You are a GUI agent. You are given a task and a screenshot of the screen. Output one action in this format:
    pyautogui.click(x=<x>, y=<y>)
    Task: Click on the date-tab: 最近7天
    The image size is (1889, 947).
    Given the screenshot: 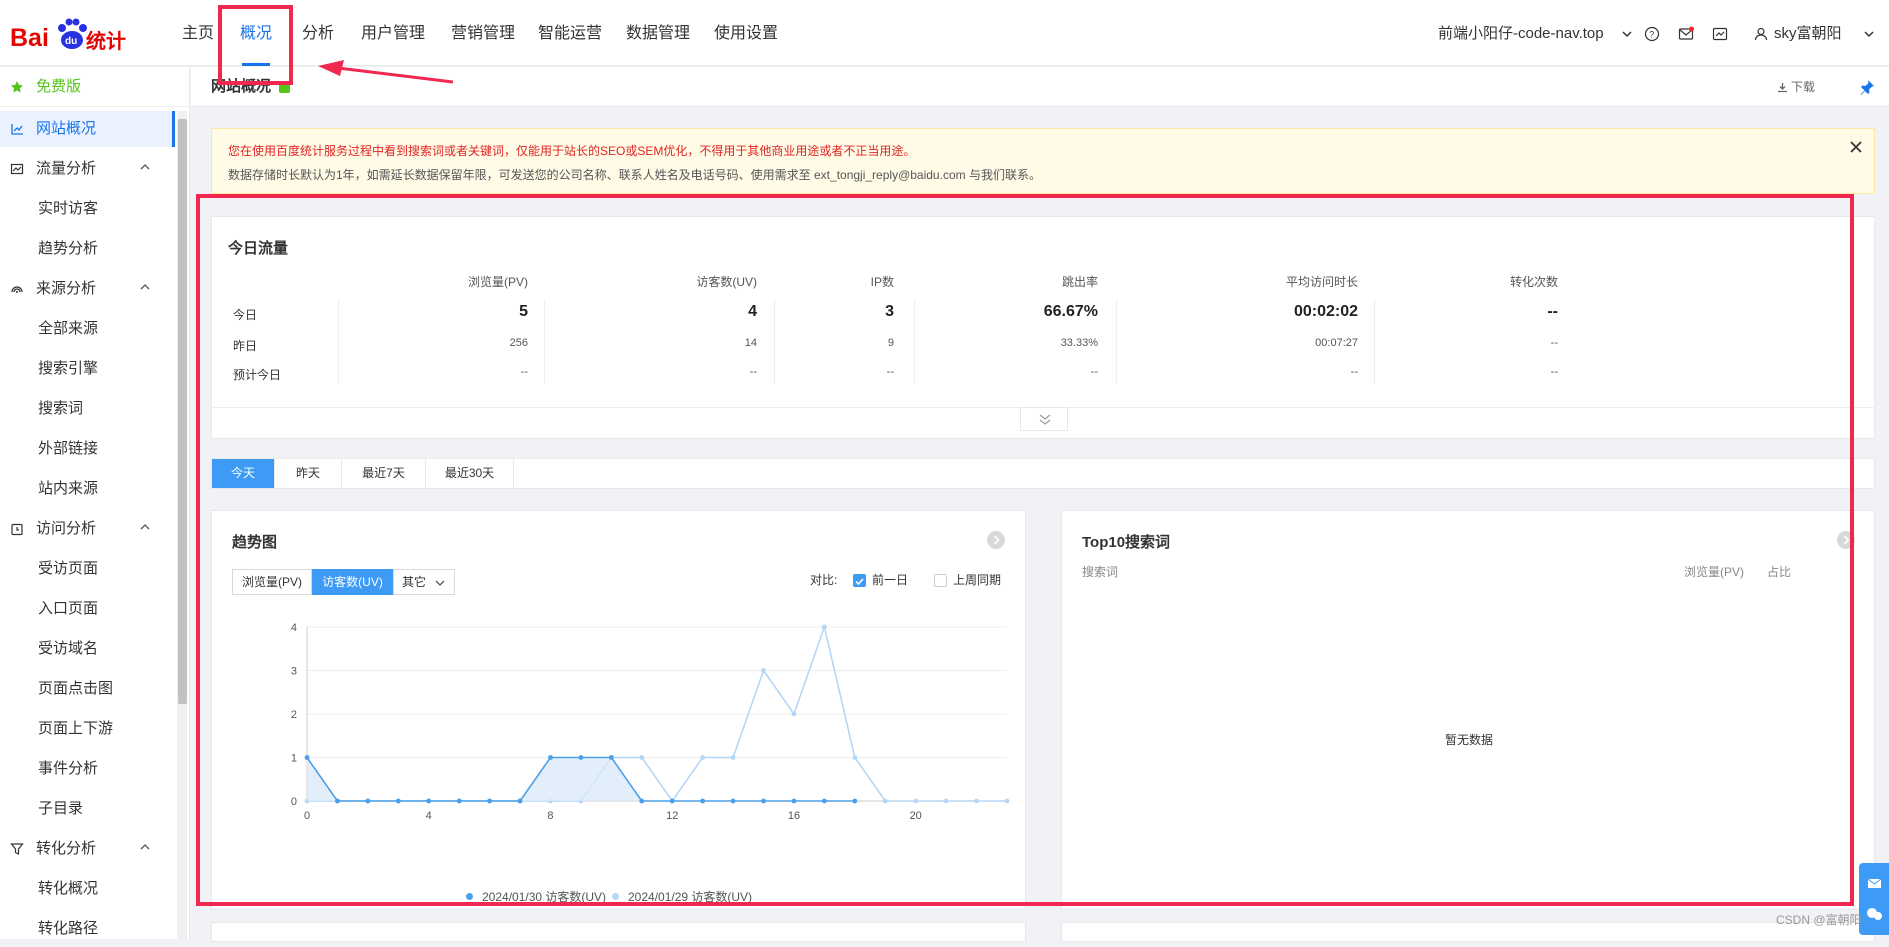 What is the action you would take?
    pyautogui.click(x=384, y=473)
    